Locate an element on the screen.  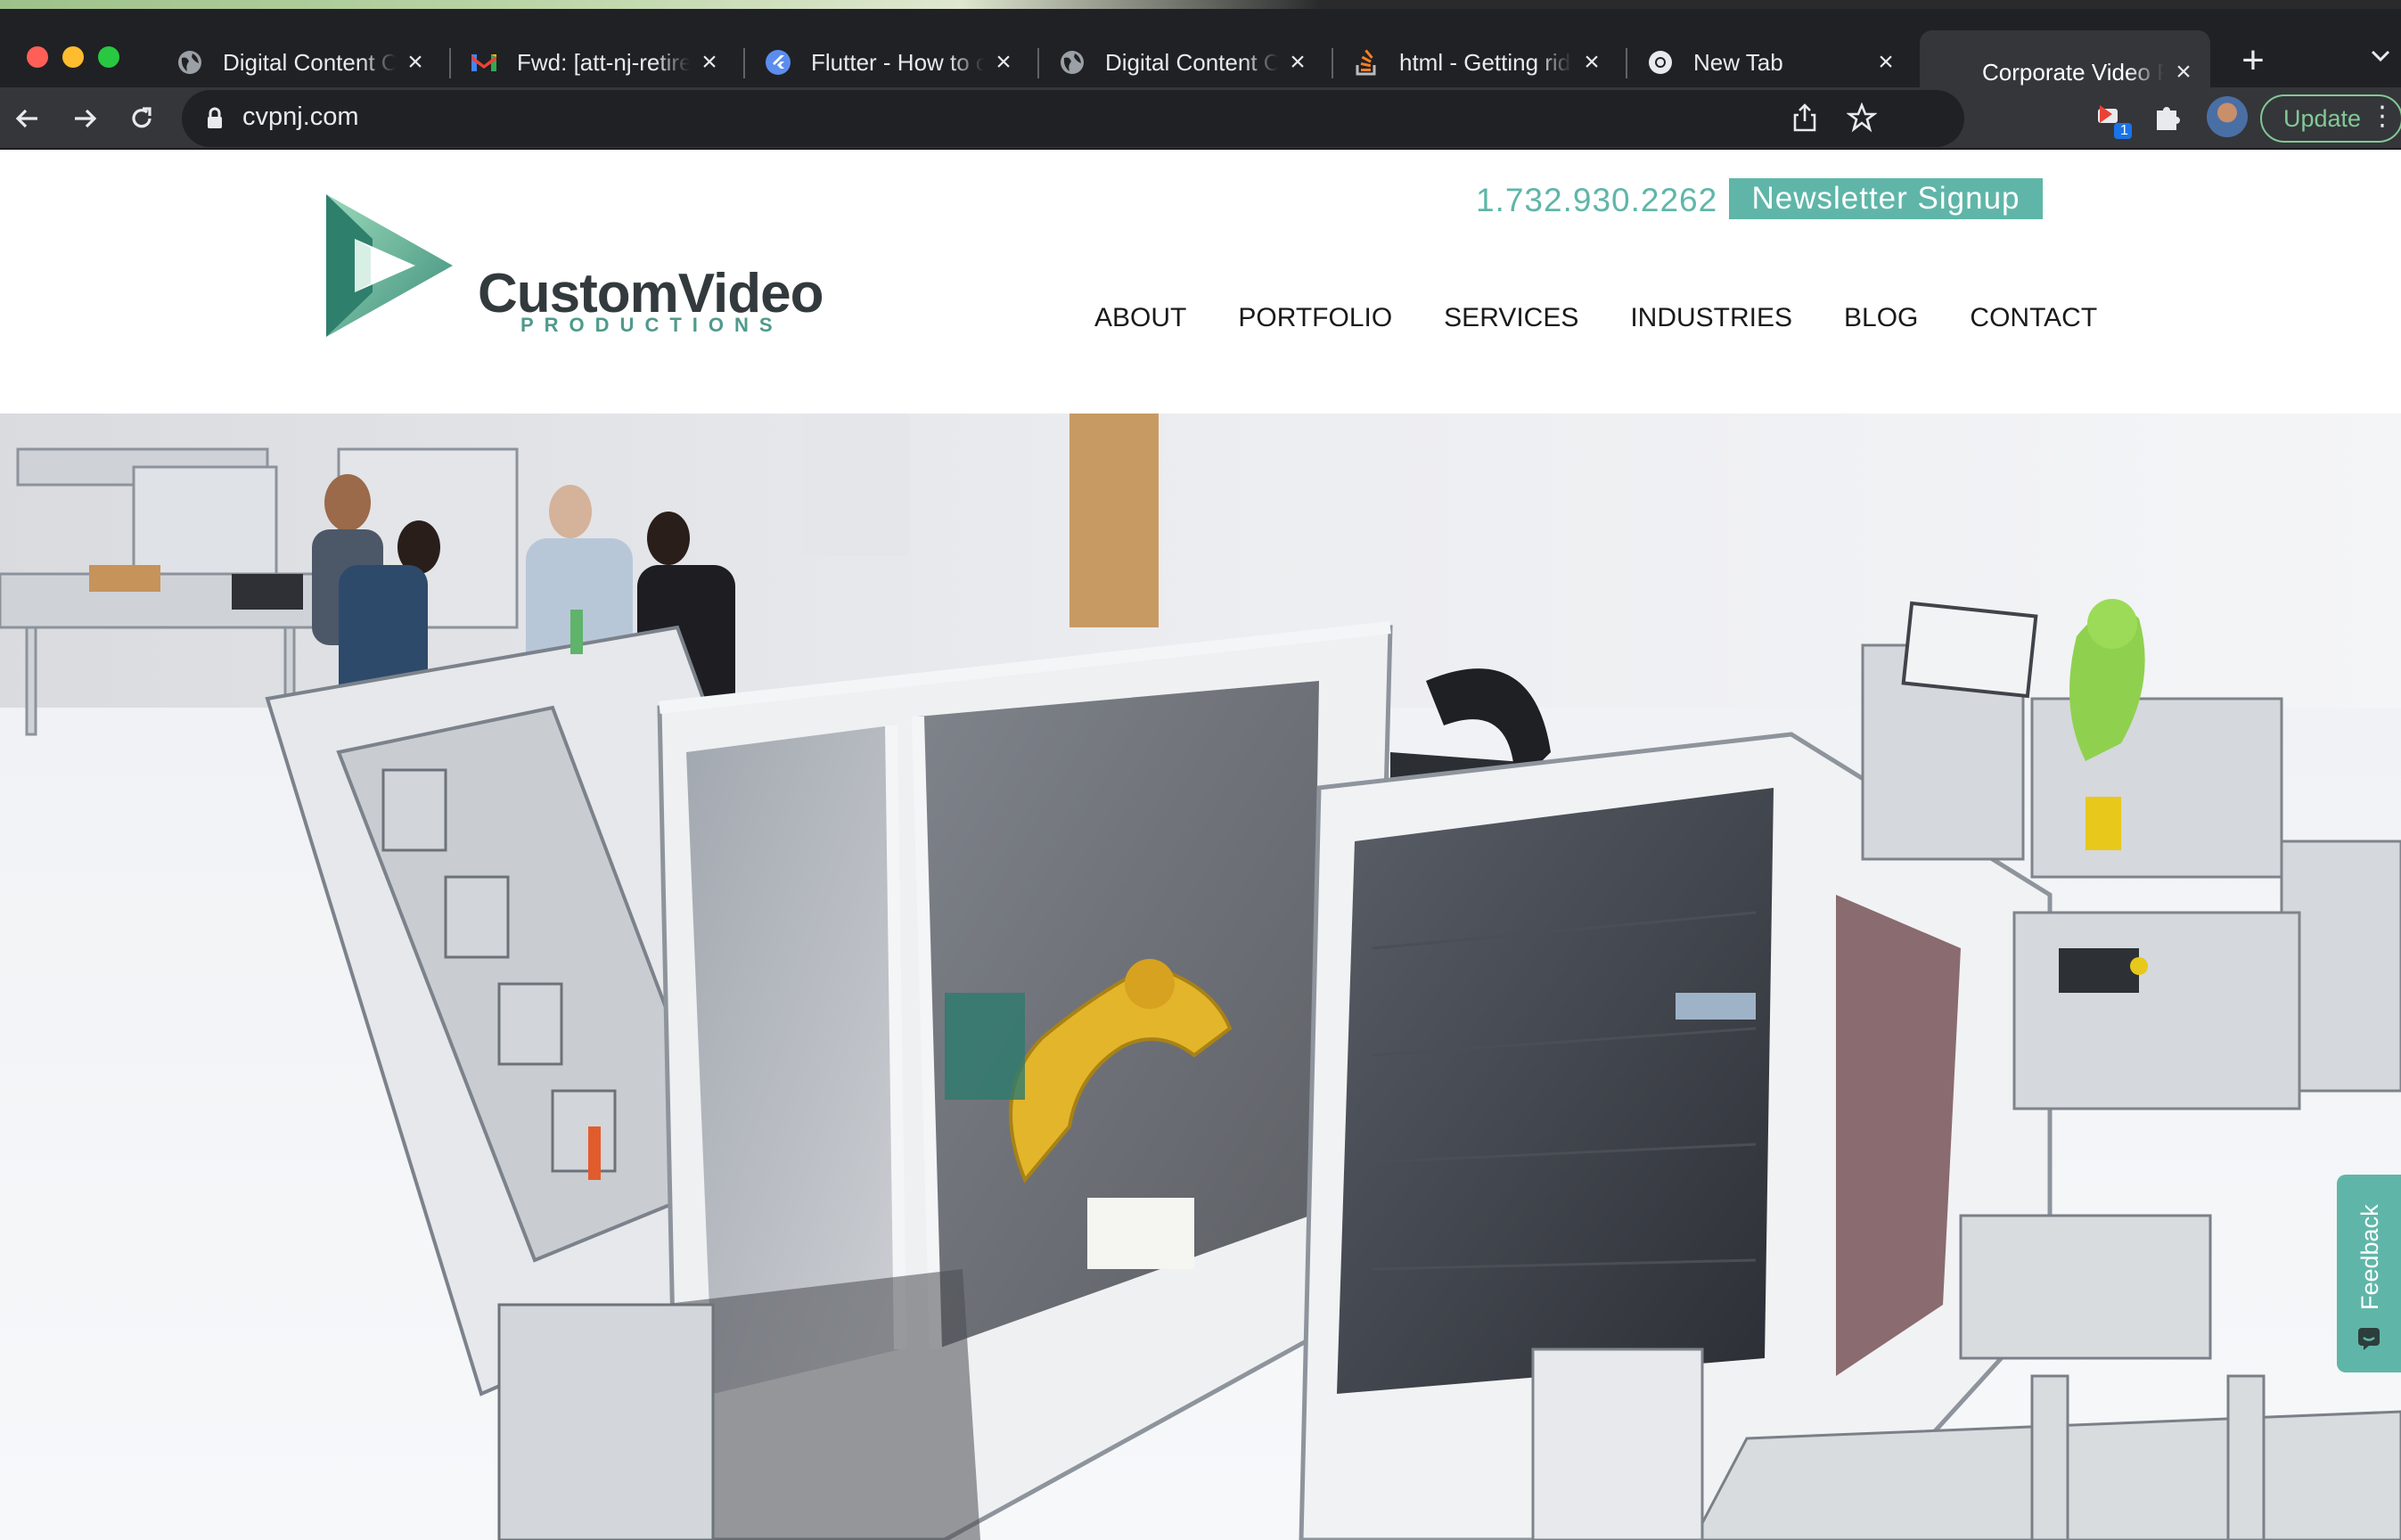
flutter-icon is located at coordinates (778, 62).